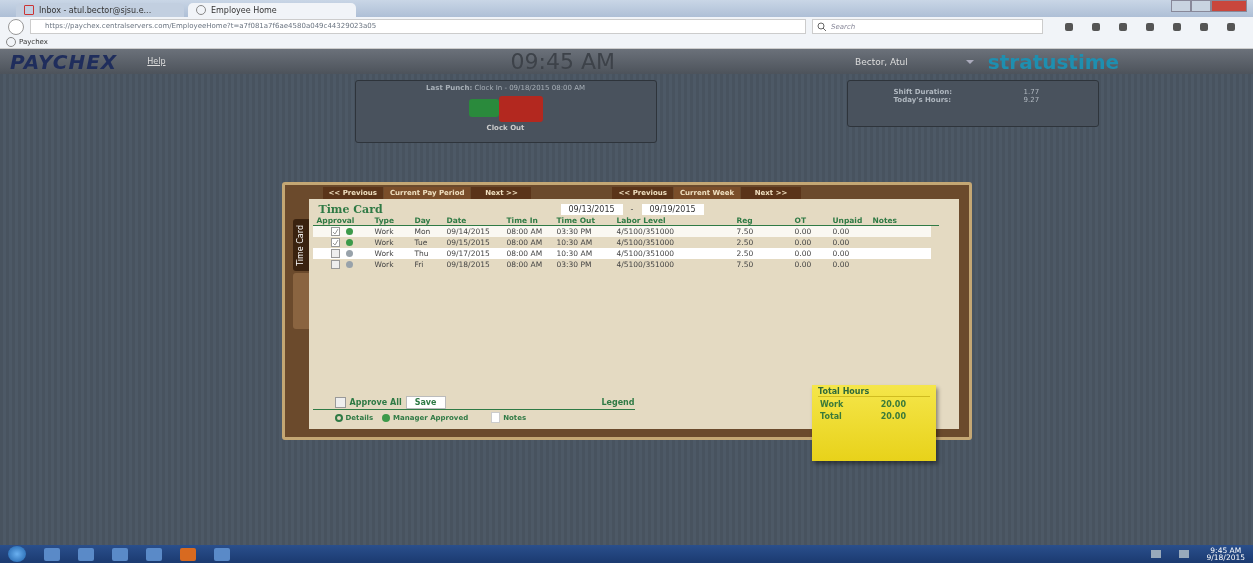 Image resolution: width=1253 pixels, height=563 pixels. I want to click on note-label: Total, so click(831, 416).